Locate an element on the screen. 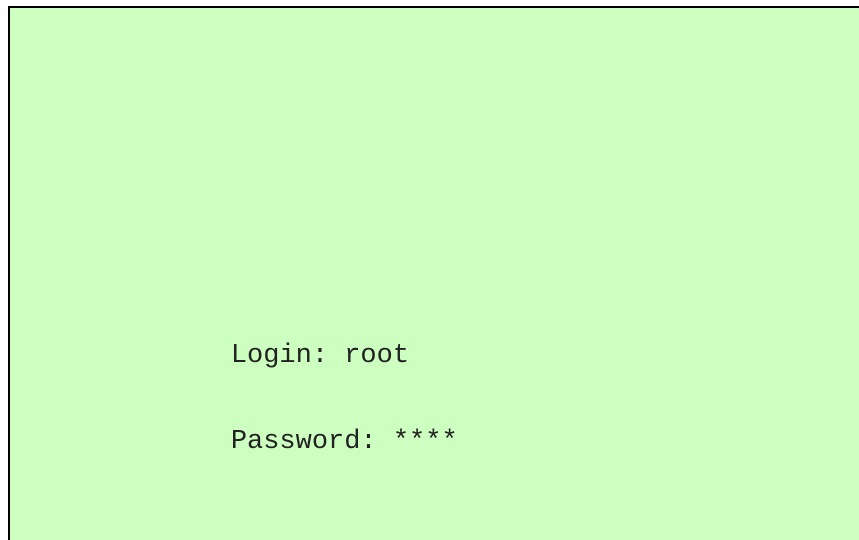  password-input: **** is located at coordinates (425, 442).